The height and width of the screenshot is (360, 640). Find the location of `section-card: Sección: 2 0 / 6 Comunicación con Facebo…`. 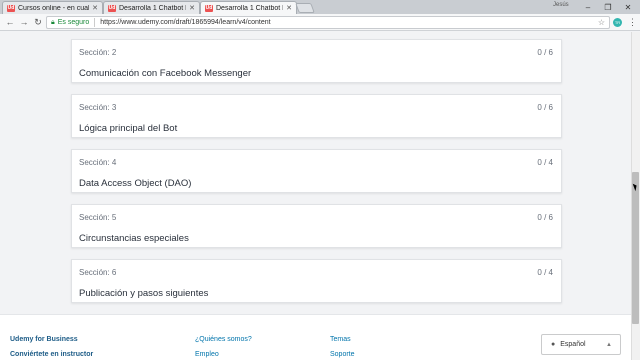

section-card: Sección: 2 0 / 6 Comunicación con Facebo… is located at coordinates (316, 61).